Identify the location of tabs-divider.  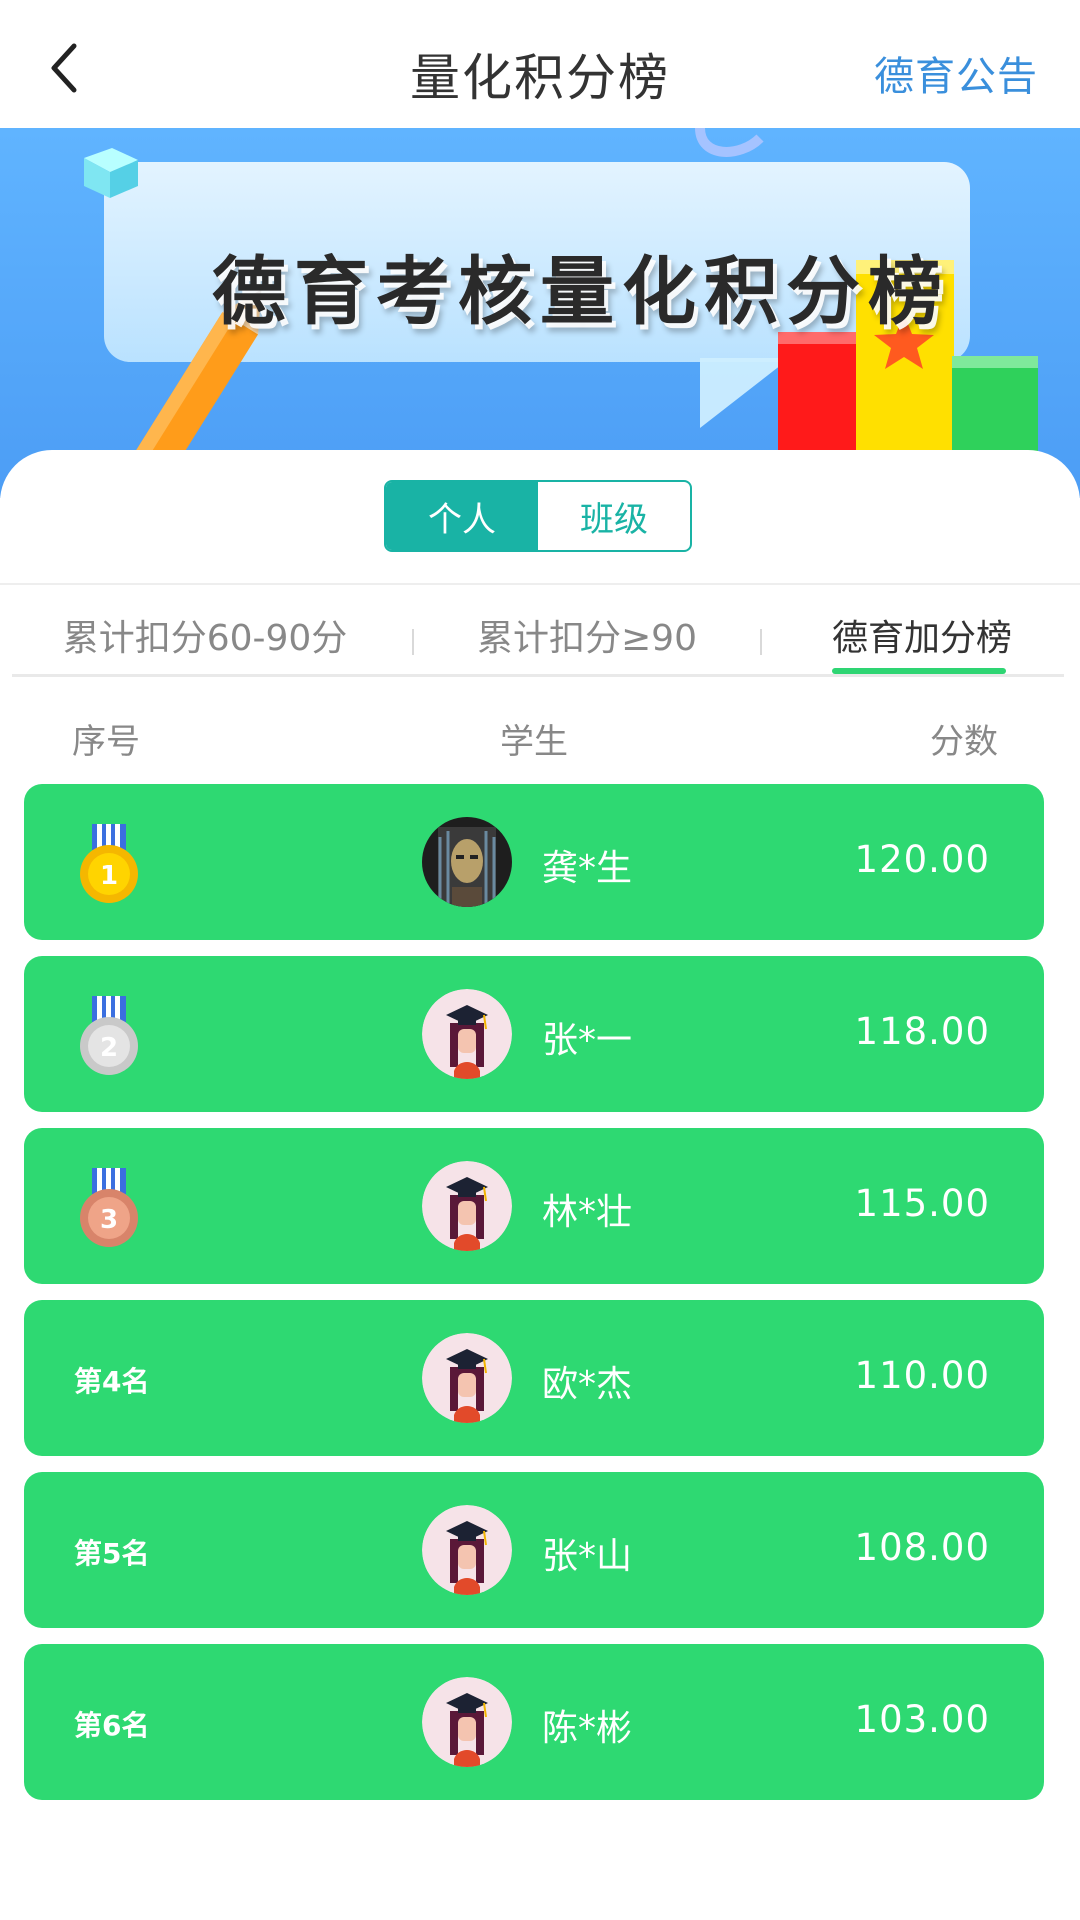
(538, 675).